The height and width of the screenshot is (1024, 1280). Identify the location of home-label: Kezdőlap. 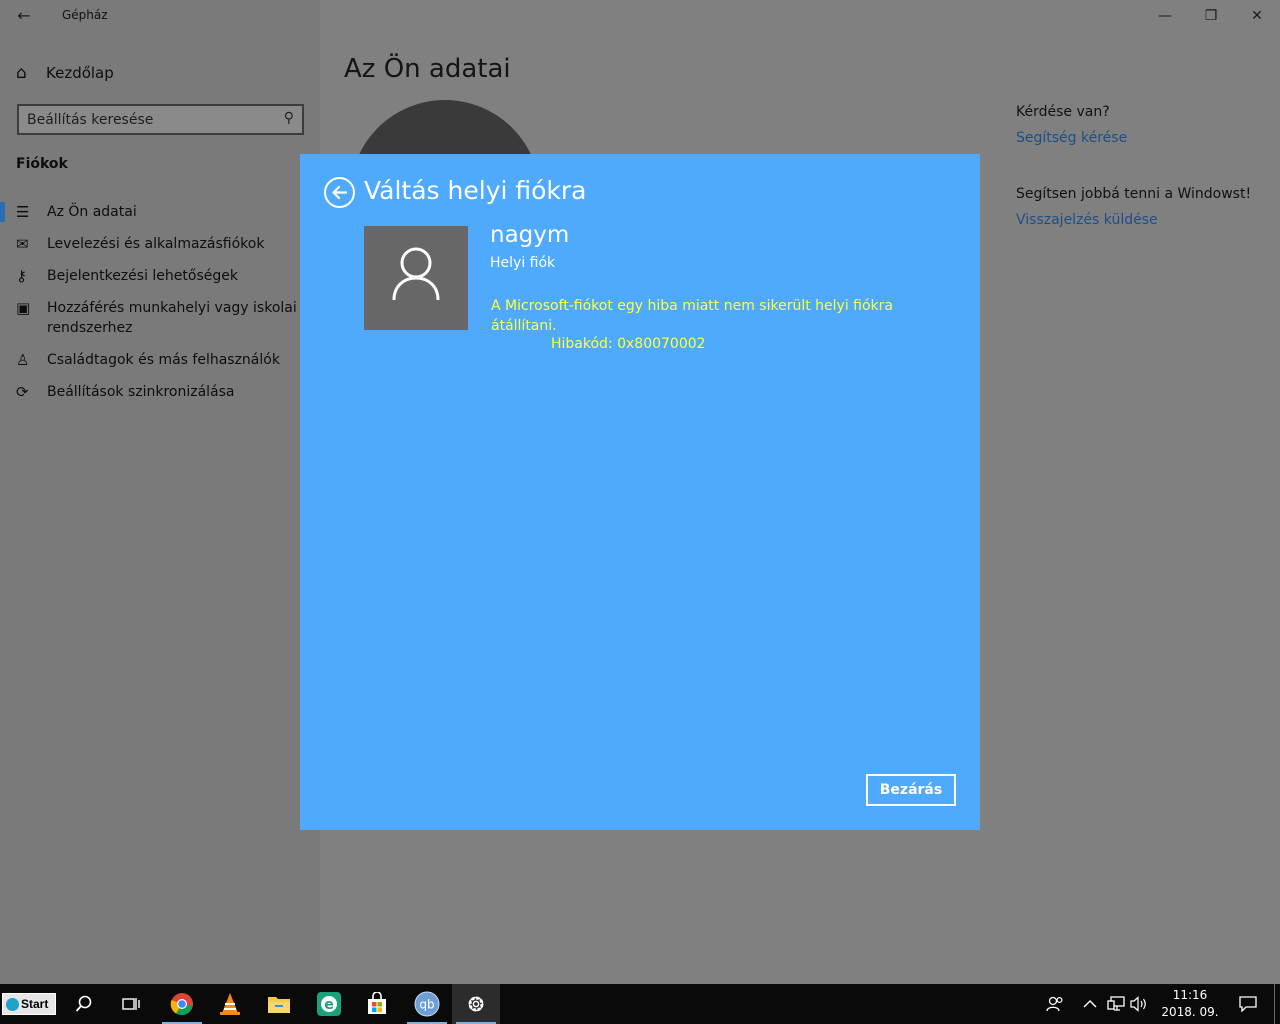
(80, 73).